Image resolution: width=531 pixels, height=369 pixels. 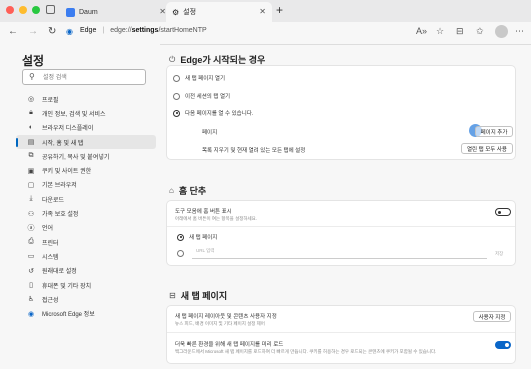 I want to click on customize-button: 사용자 지정, so click(x=492, y=316).